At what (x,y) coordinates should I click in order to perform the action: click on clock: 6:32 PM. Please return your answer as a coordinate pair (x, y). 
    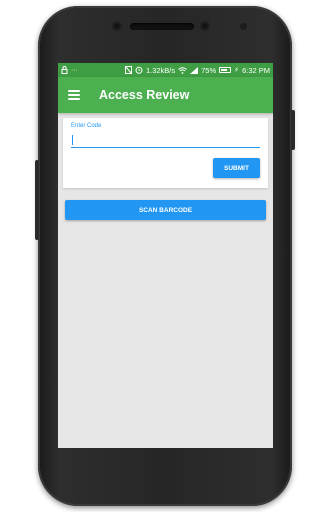
    Looking at the image, I should click on (256, 70).